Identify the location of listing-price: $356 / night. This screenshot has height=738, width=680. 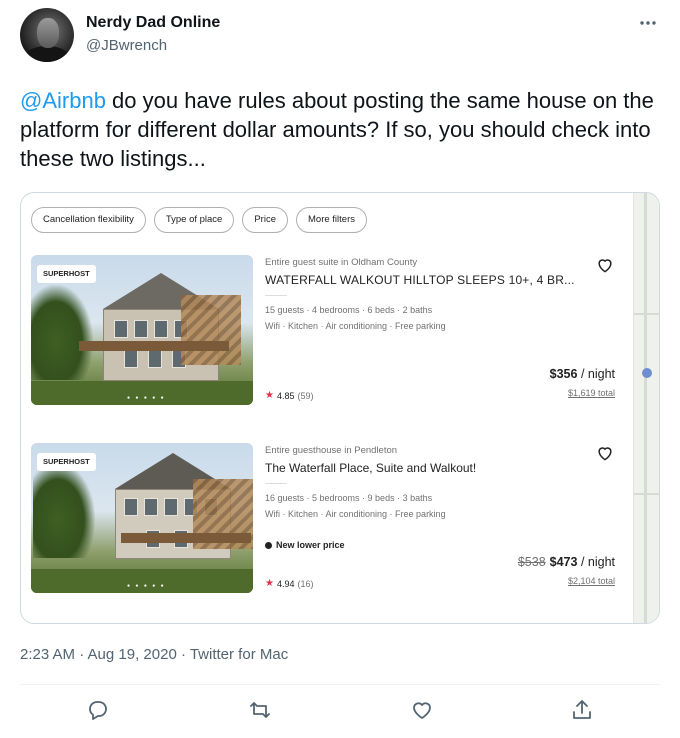
(582, 374).